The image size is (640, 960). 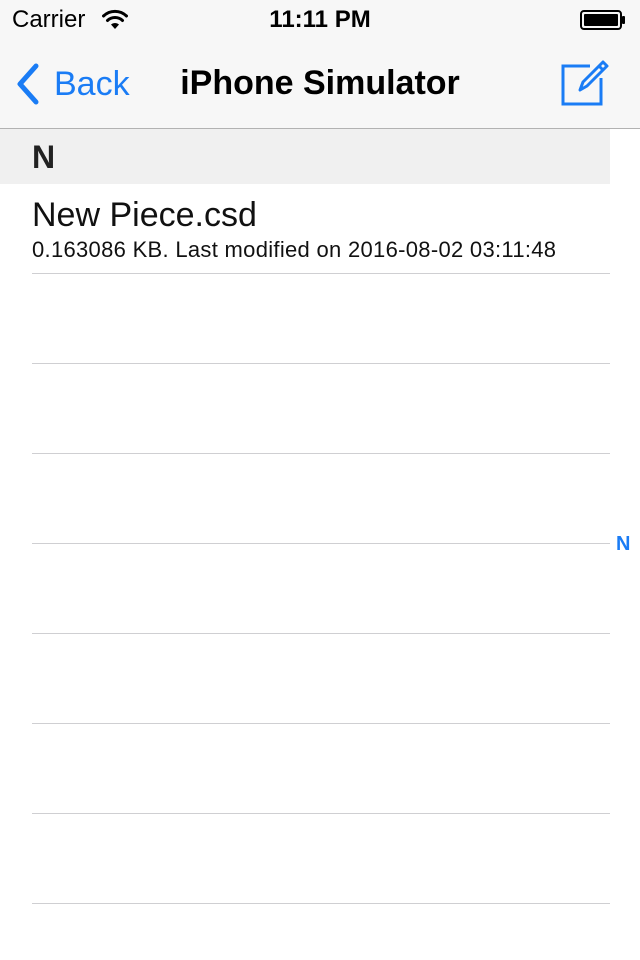 I want to click on status-time: 11:11 PM, so click(x=320, y=19).